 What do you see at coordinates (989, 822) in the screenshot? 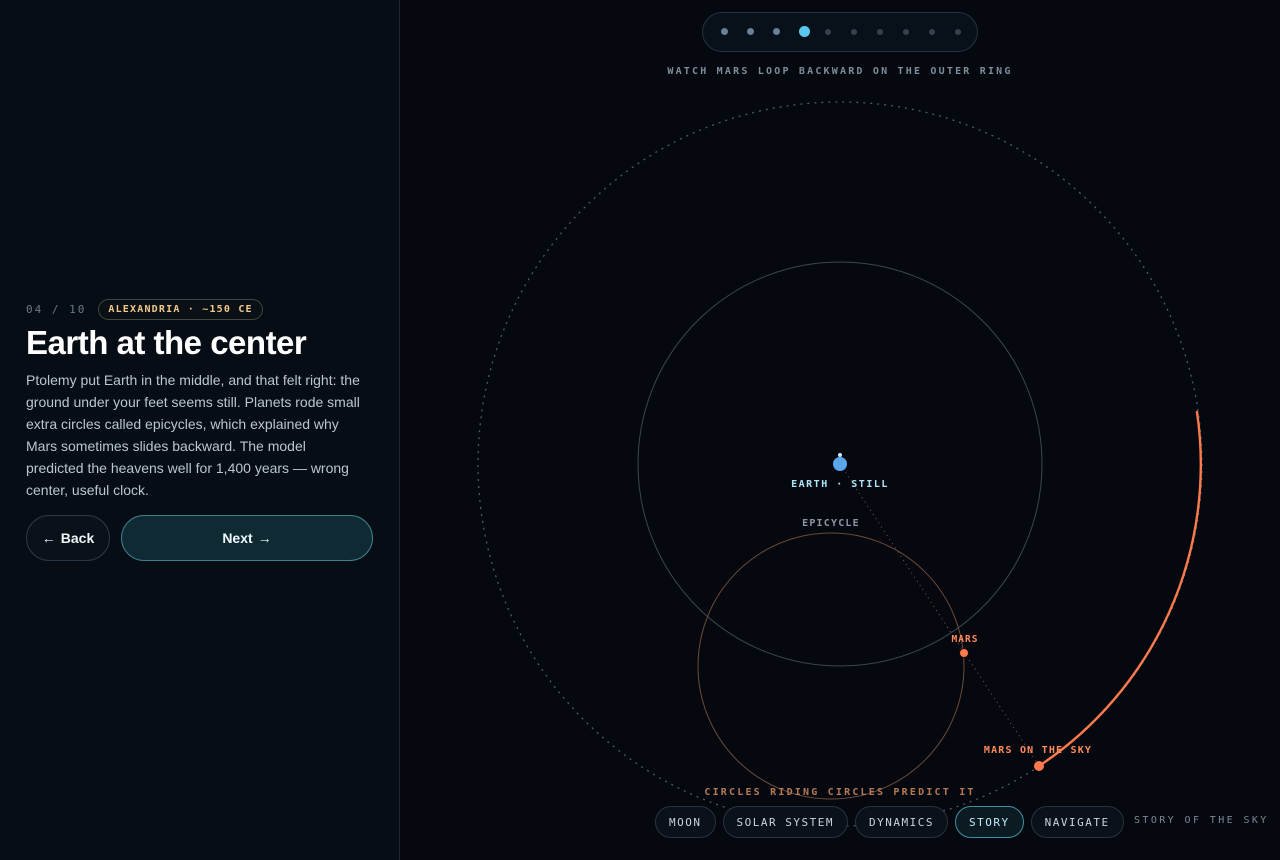
I see `nav-story: STORY` at bounding box center [989, 822].